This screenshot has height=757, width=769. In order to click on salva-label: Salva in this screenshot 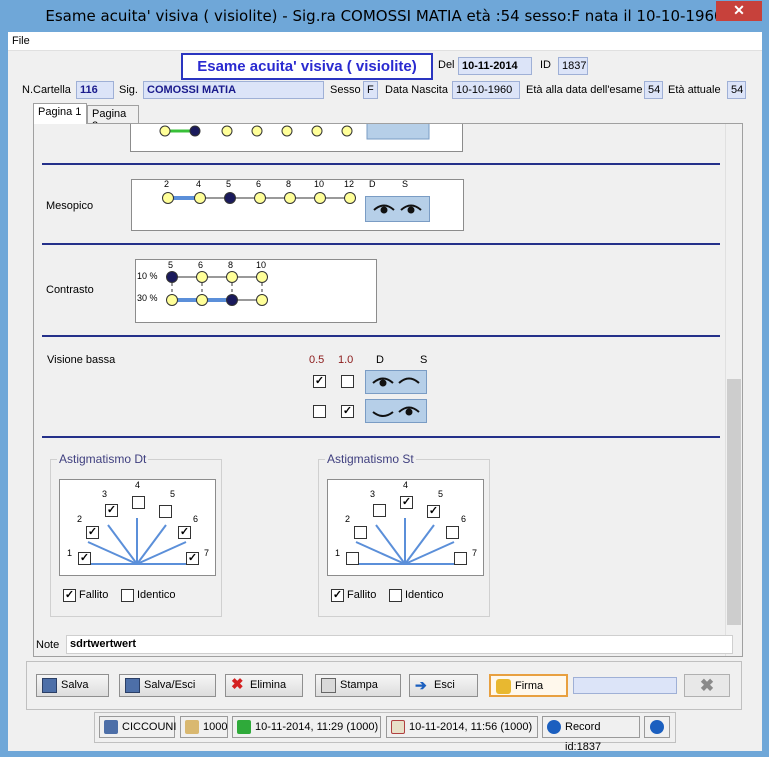, I will do `click(75, 685)`.